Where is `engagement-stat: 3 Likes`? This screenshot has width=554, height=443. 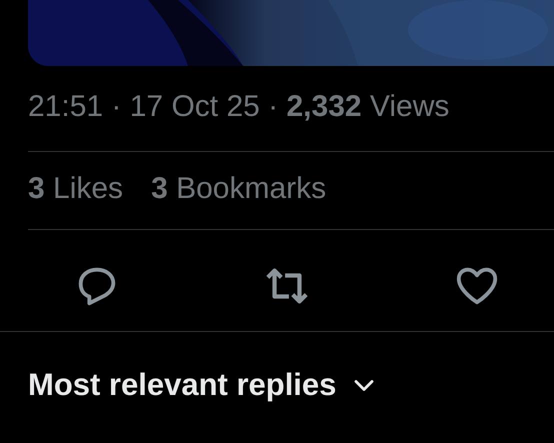 engagement-stat: 3 Likes is located at coordinates (76, 189).